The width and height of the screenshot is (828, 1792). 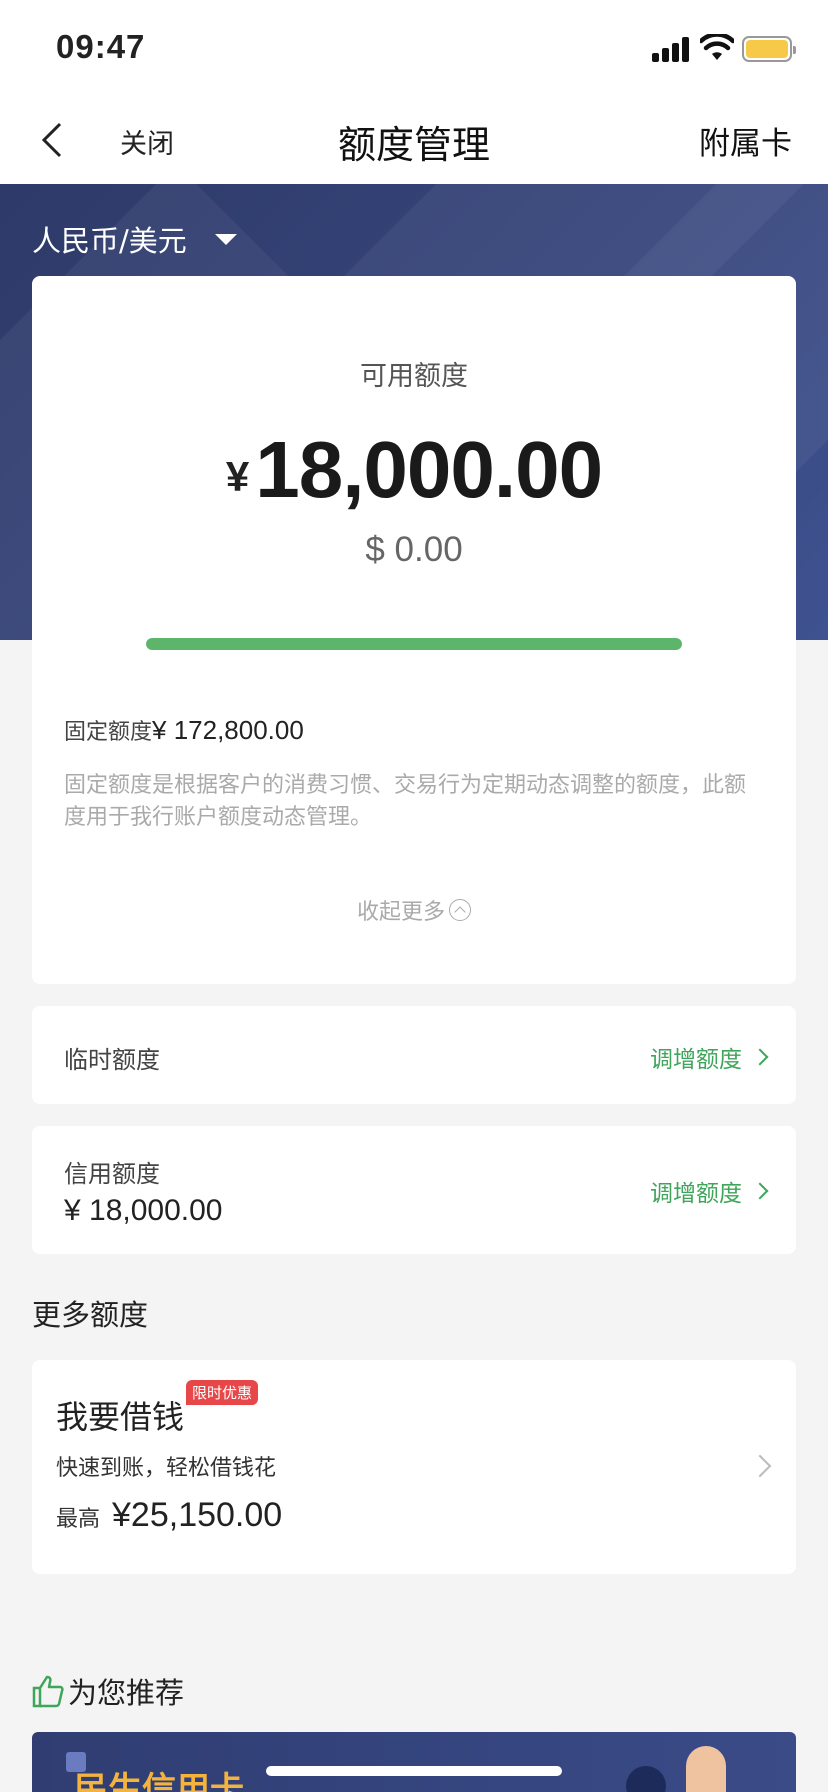 I want to click on available-limit-label: 可用额度, so click(x=414, y=376).